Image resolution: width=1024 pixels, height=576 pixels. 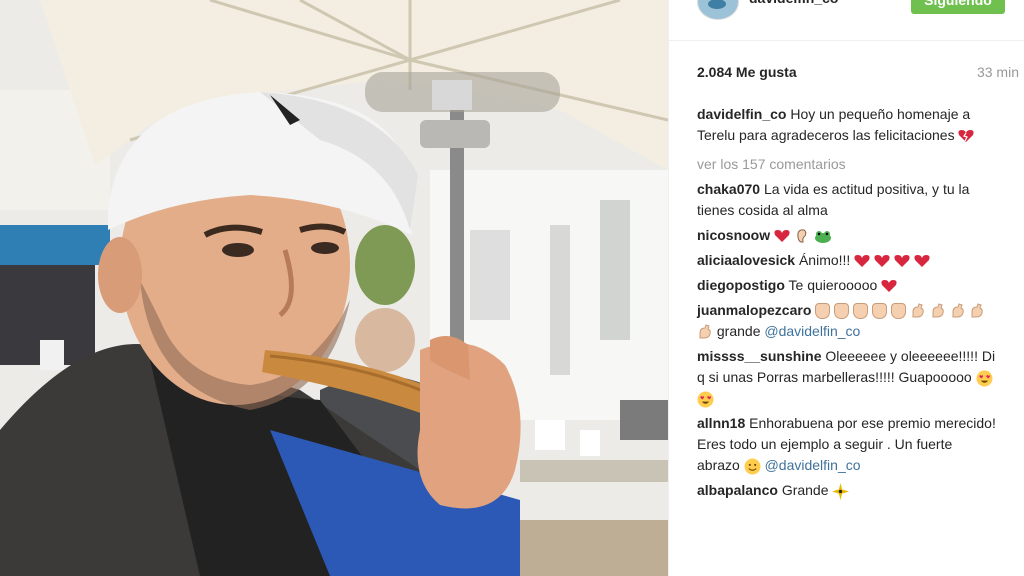 I want to click on view-all-comments-link: ver los 157 comentarios, so click(x=847, y=164).